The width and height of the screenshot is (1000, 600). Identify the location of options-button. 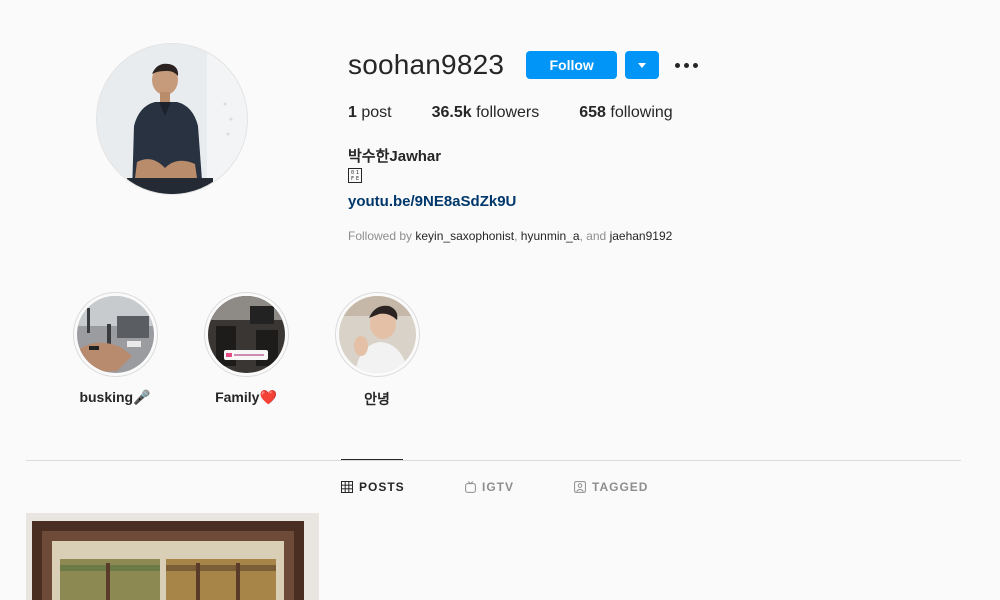
(686, 65).